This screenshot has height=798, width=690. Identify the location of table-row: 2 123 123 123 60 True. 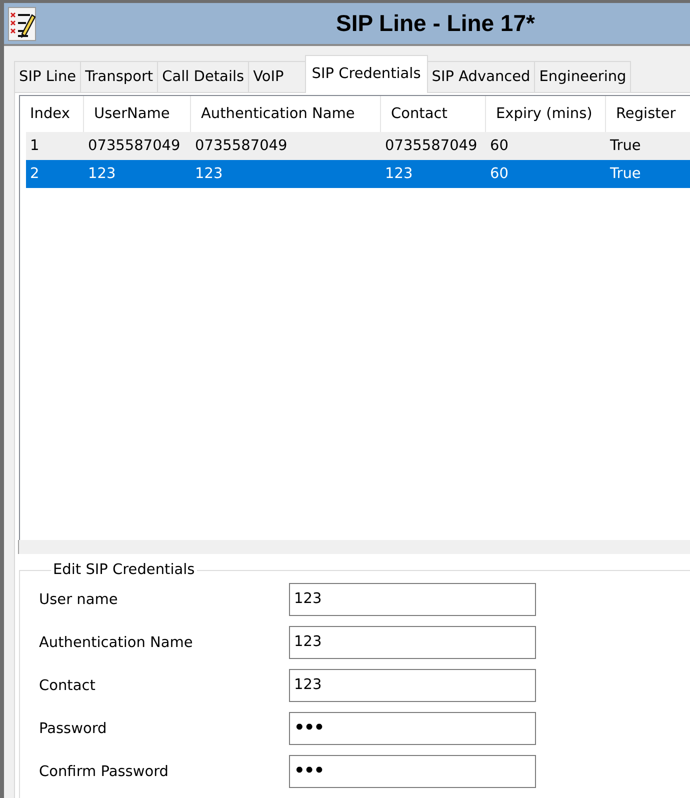
(358, 174).